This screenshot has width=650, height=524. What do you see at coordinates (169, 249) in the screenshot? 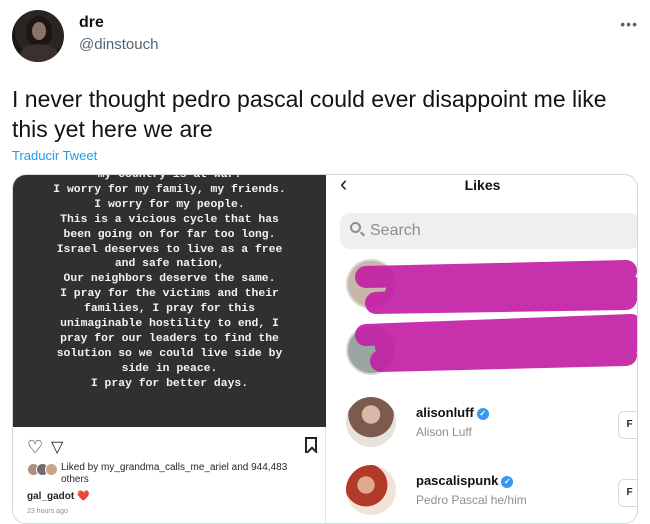
I see `statement-line: Israel deserves to live as a free` at bounding box center [169, 249].